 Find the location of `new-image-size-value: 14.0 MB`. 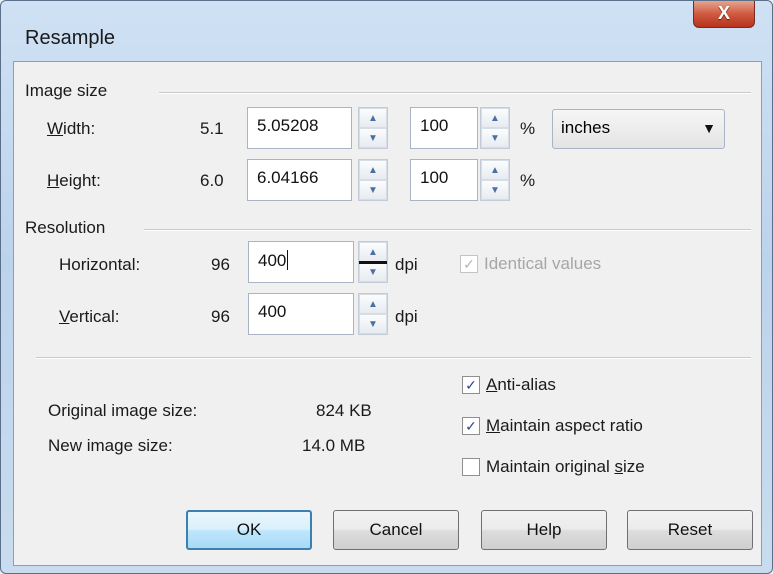

new-image-size-value: 14.0 MB is located at coordinates (334, 445).